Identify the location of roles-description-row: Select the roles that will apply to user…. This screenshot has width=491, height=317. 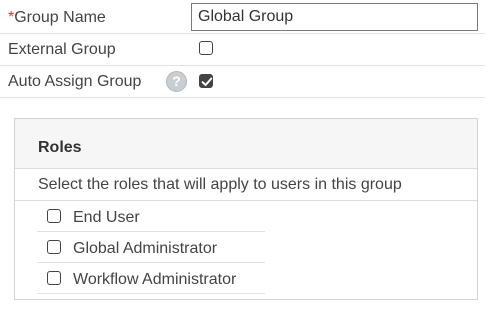
(246, 185).